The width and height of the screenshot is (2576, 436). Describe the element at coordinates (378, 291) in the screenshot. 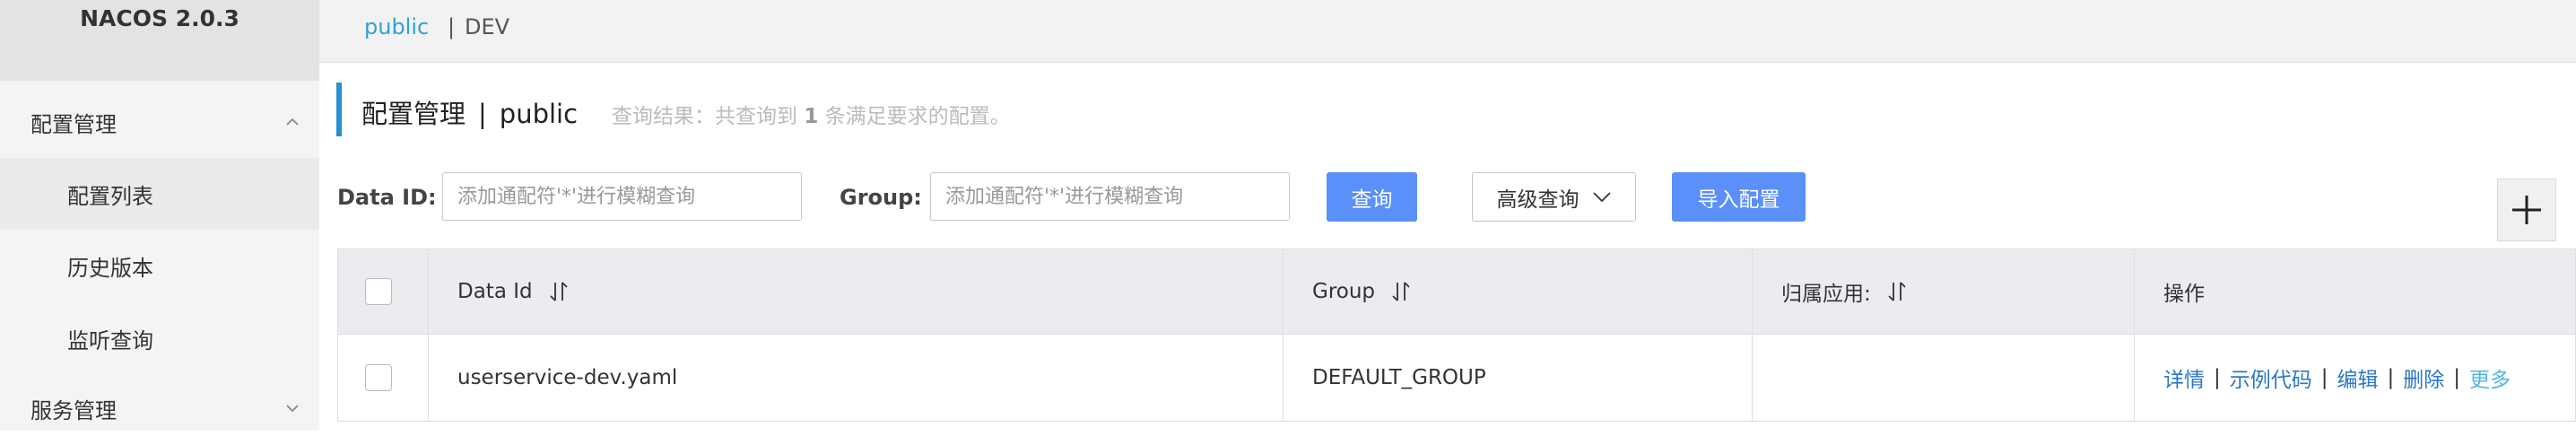

I see `select-all-checkbox` at that location.